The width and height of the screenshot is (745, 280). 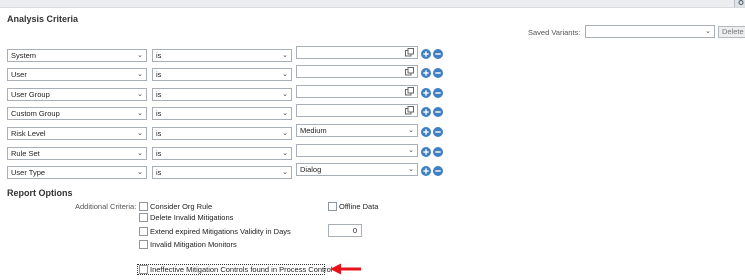 I want to click on consider-org-rule-checkbox, so click(x=143, y=206).